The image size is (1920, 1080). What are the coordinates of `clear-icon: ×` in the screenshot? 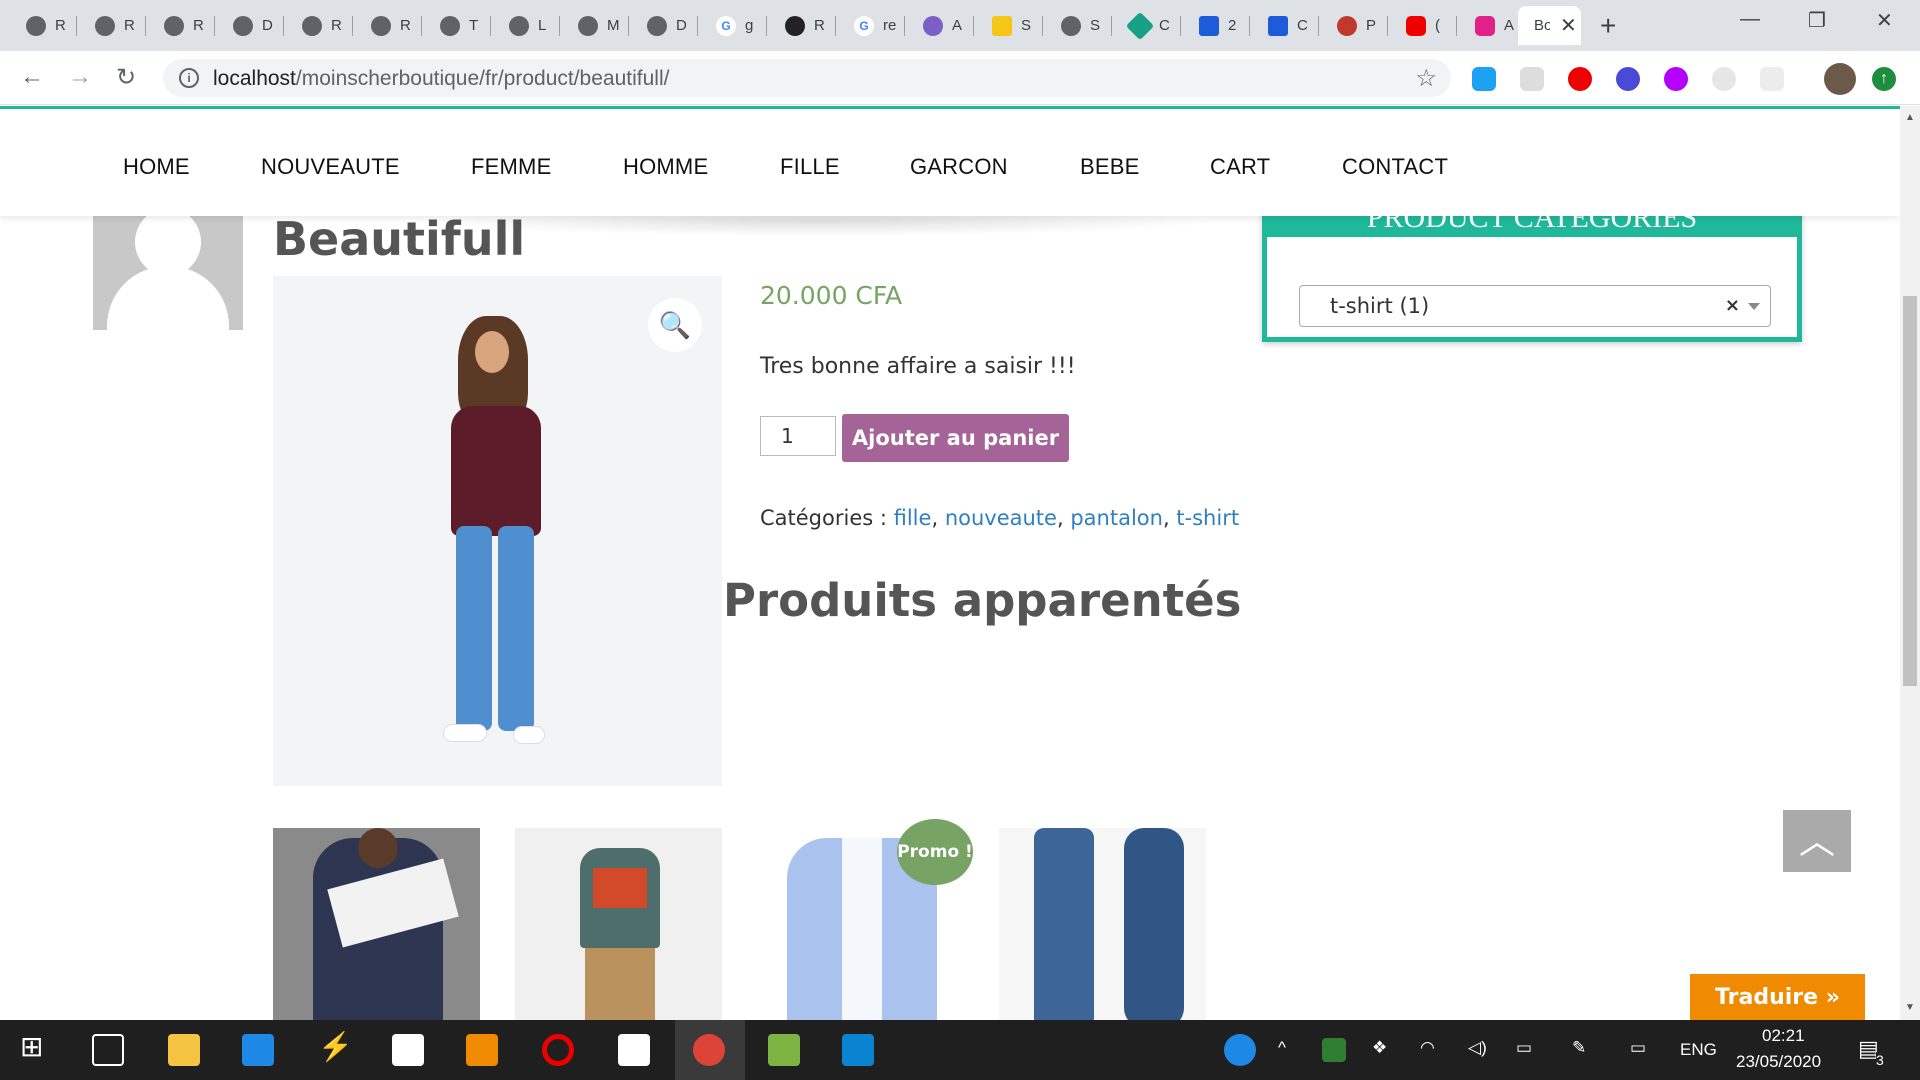 It's located at (1732, 306).